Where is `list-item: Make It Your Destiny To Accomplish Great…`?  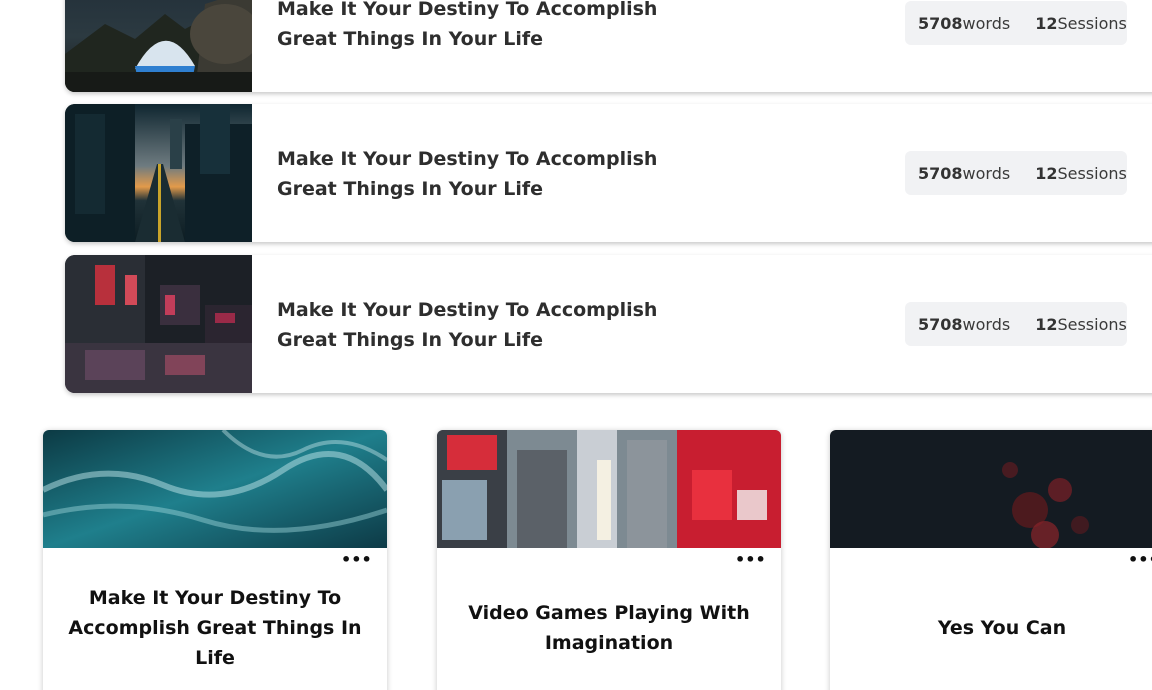 list-item: Make It Your Destiny To Accomplish Great… is located at coordinates (608, 46).